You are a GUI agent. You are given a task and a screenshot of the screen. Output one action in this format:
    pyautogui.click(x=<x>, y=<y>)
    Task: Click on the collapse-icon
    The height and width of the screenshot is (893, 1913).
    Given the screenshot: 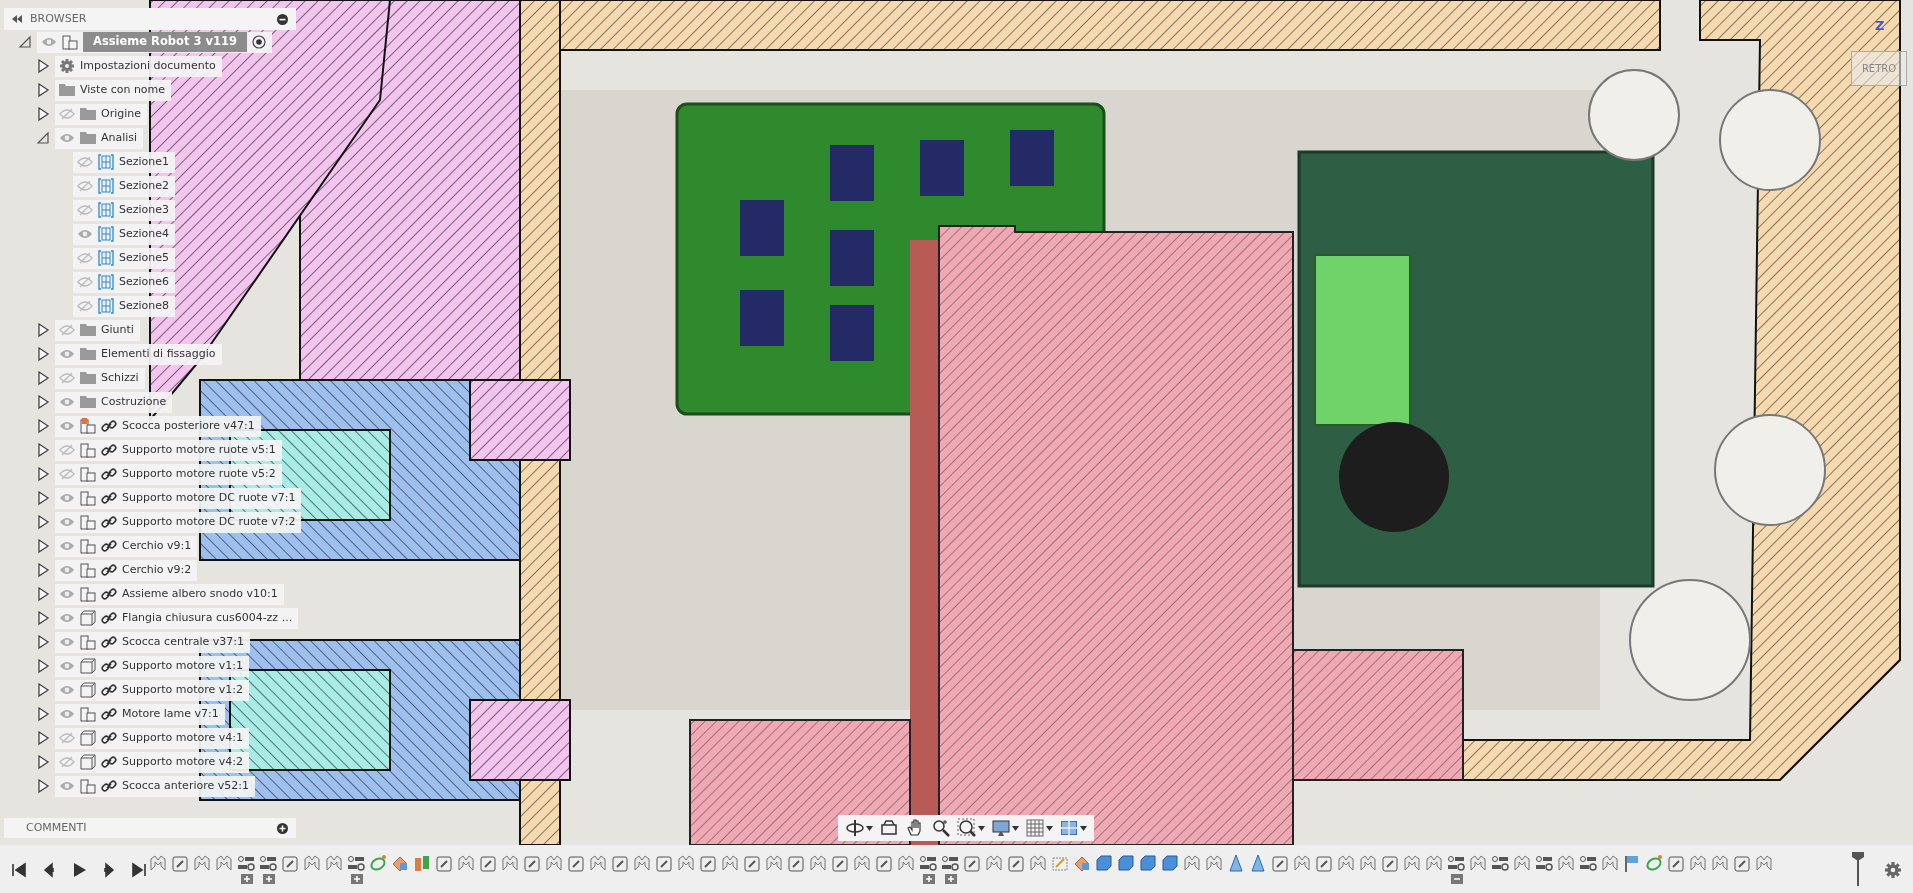 What is the action you would take?
    pyautogui.click(x=17, y=19)
    